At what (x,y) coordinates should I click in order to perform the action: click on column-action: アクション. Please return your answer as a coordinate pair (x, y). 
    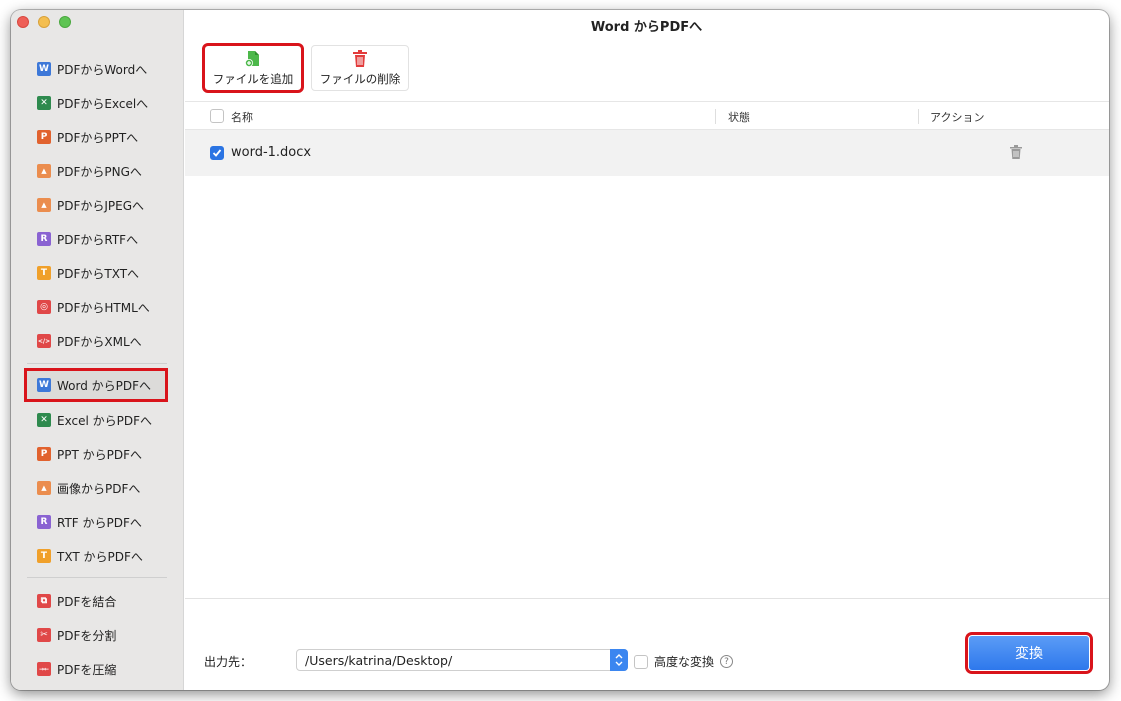
    Looking at the image, I should click on (957, 117).